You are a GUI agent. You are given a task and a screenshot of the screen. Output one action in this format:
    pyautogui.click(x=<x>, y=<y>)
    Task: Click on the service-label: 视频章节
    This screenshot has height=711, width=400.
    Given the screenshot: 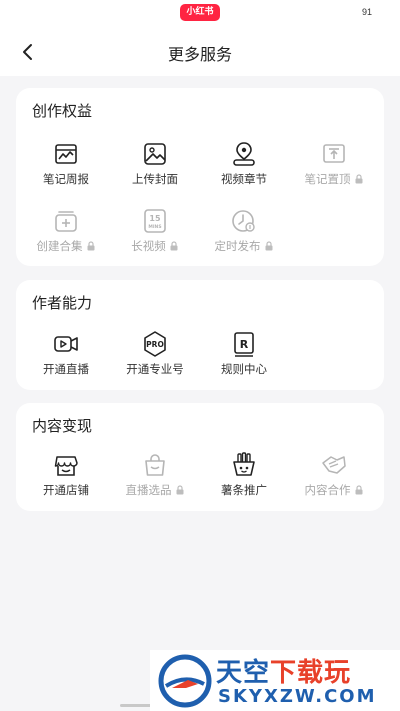 What is the action you would take?
    pyautogui.click(x=244, y=179)
    